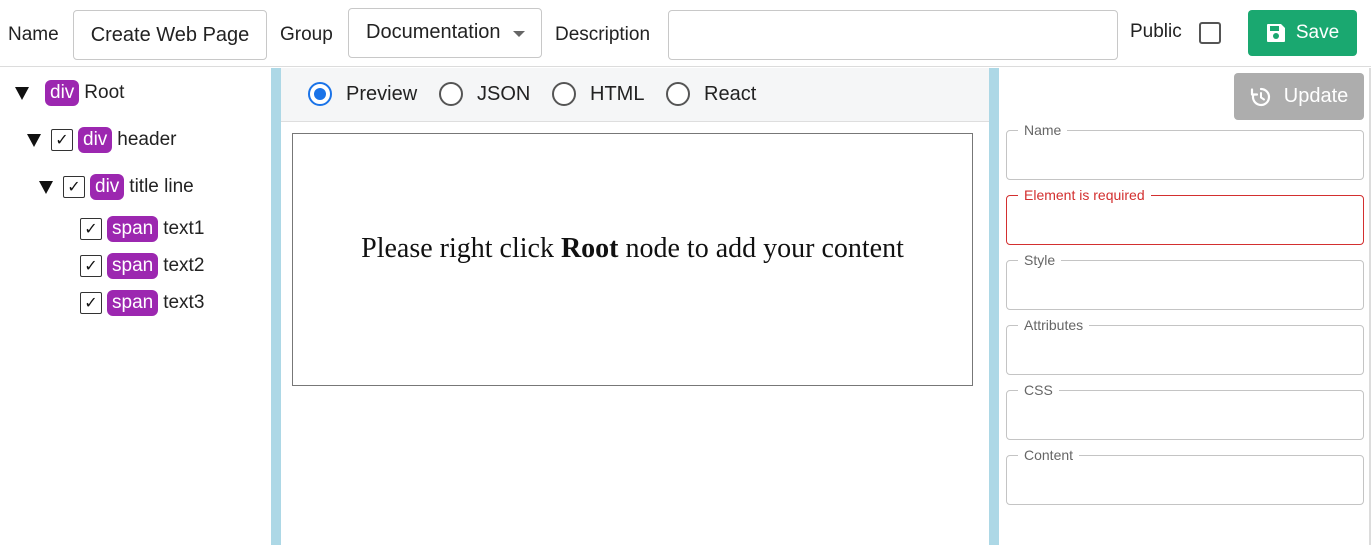  I want to click on refresh-icon, so click(1260, 96).